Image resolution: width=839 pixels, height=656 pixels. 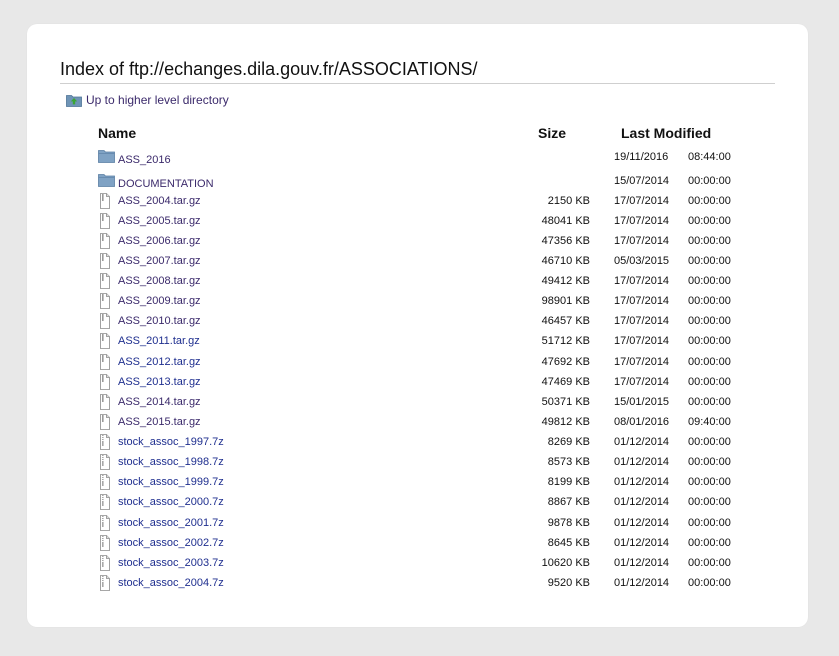 I want to click on file-link: stock_assoc_1999.7z, so click(x=171, y=482).